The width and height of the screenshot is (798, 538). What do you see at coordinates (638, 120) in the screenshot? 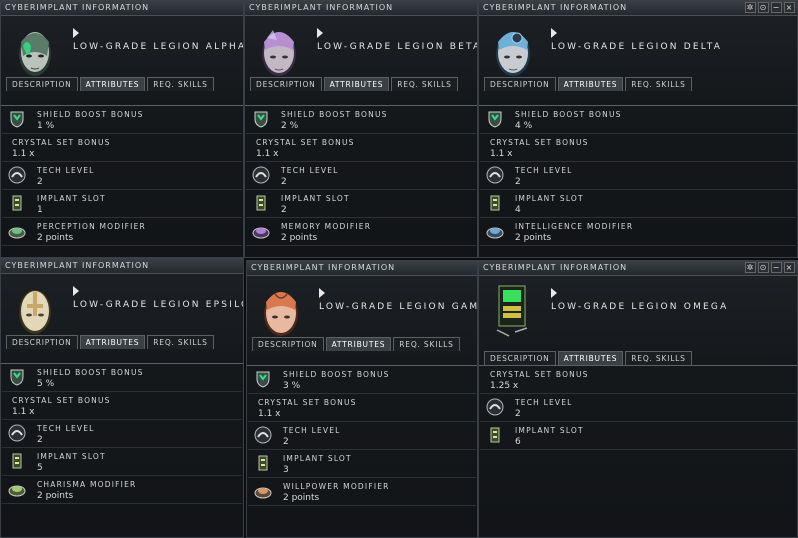
I see `attribute-row: SHIELD BOOST BONUS 4 %` at bounding box center [638, 120].